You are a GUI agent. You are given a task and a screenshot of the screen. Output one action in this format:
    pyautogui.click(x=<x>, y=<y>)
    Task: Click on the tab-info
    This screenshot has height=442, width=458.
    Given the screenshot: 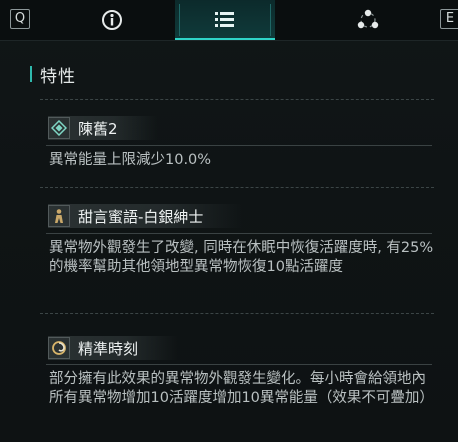 What is the action you would take?
    pyautogui.click(x=112, y=20)
    